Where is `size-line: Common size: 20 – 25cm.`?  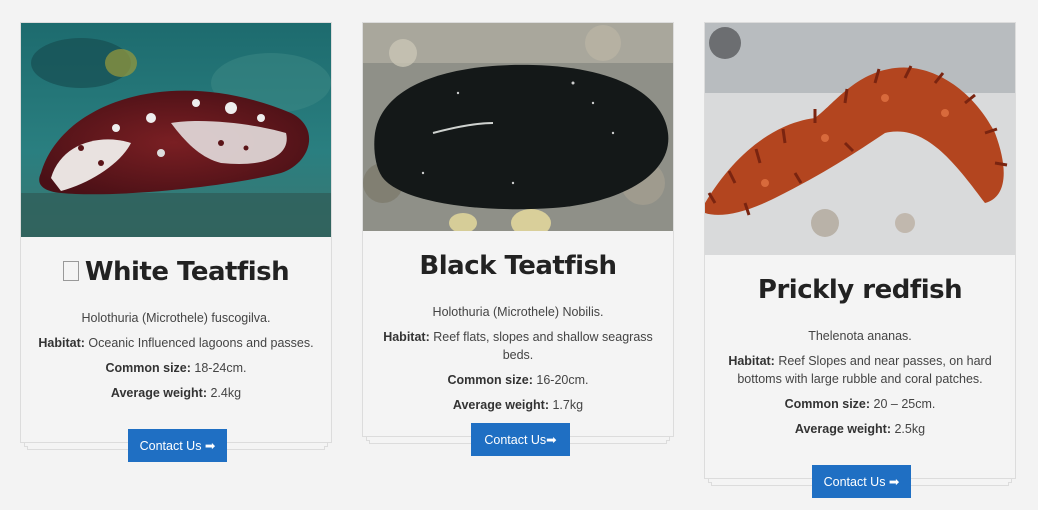
size-line: Common size: 20 – 25cm. is located at coordinates (860, 404).